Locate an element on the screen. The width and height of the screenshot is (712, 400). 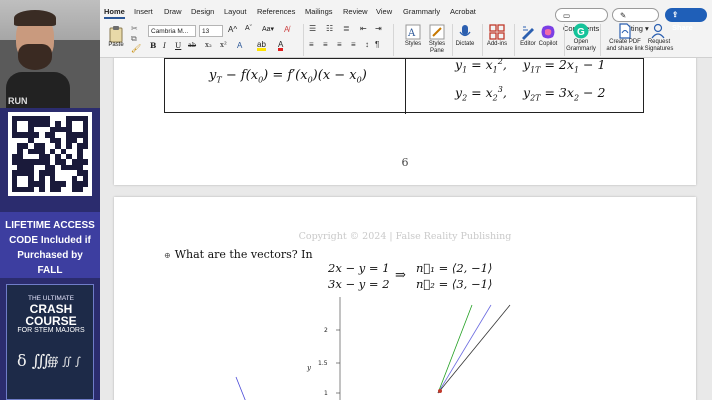
request-signatures-icon is located at coordinates (659, 31).